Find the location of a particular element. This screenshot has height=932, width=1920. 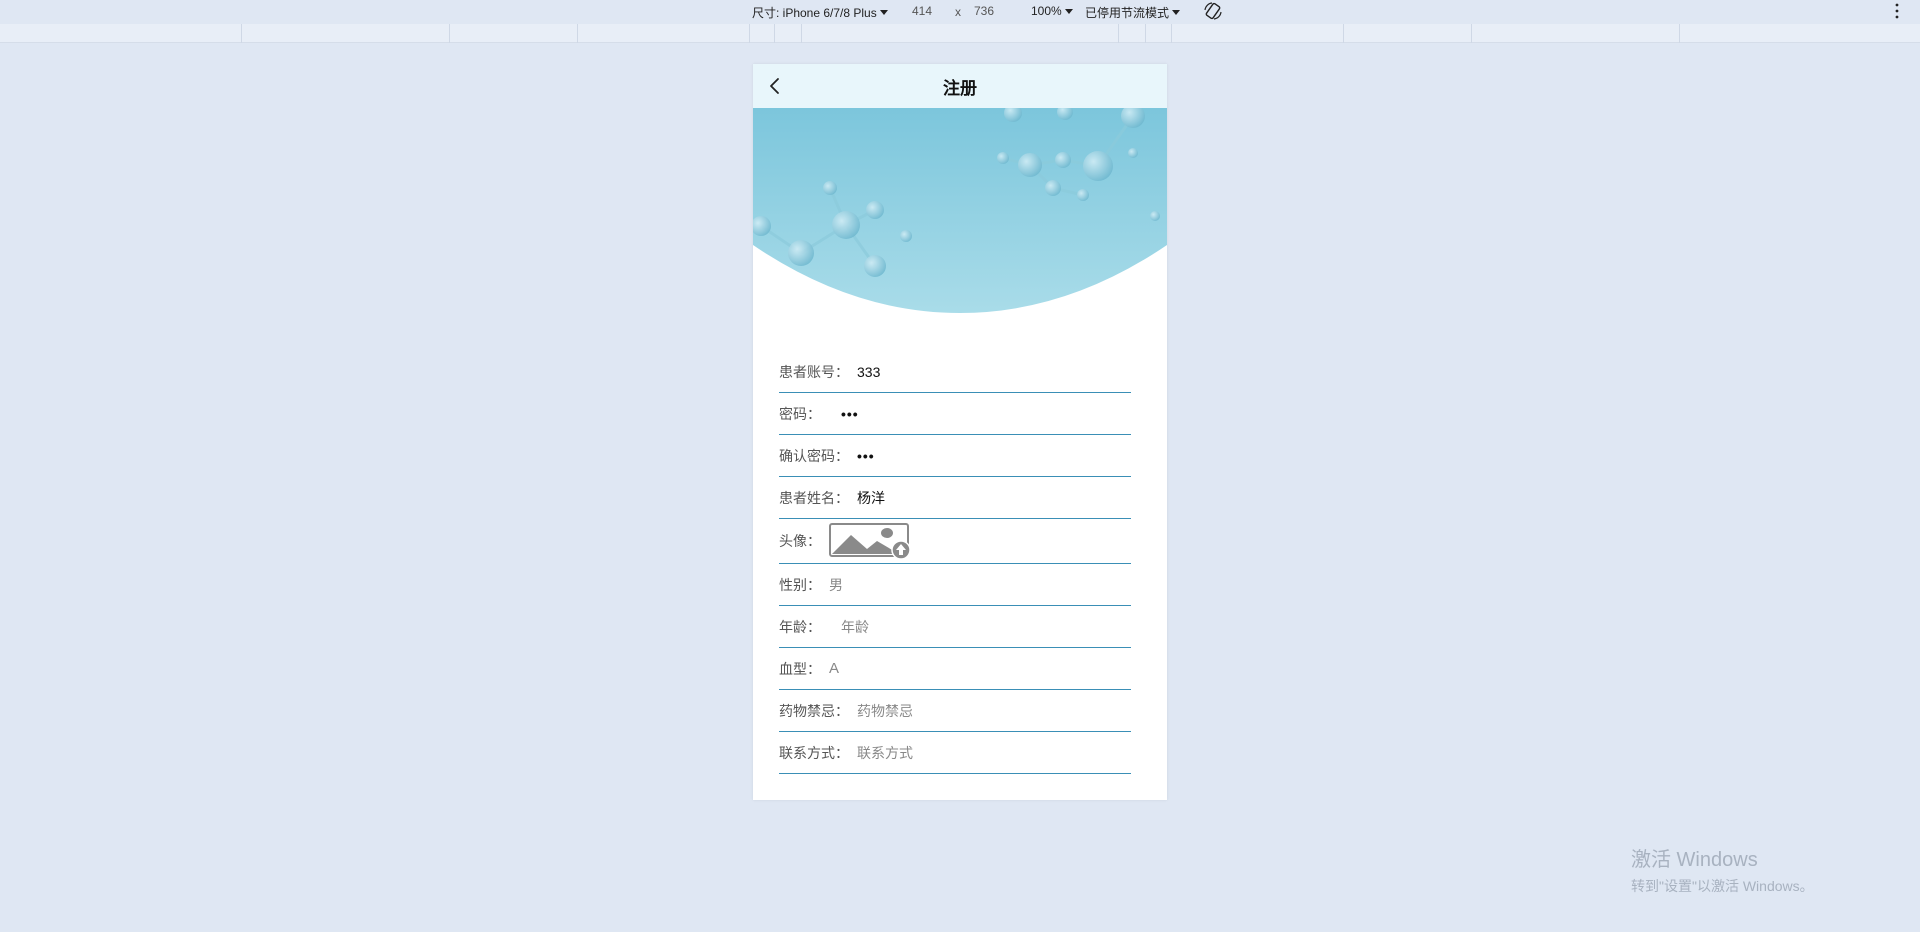

confirm-password-field: 确认密码： ••• is located at coordinates (955, 456).